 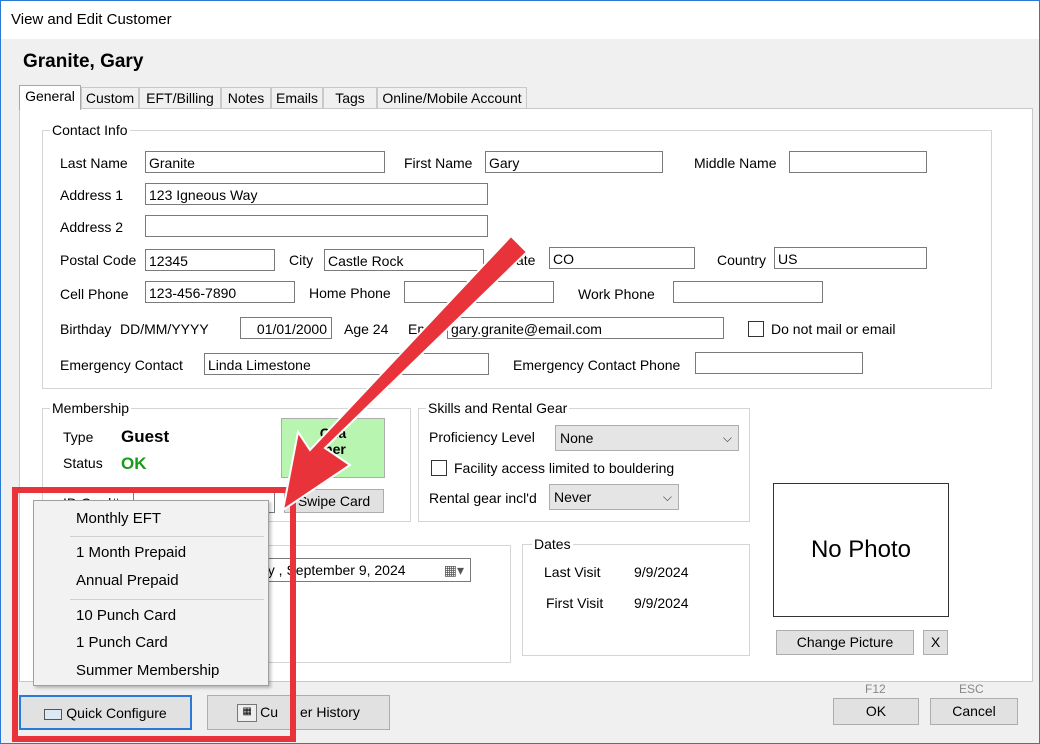 What do you see at coordinates (246, 98) in the screenshot?
I see `tab-notes: Notes` at bounding box center [246, 98].